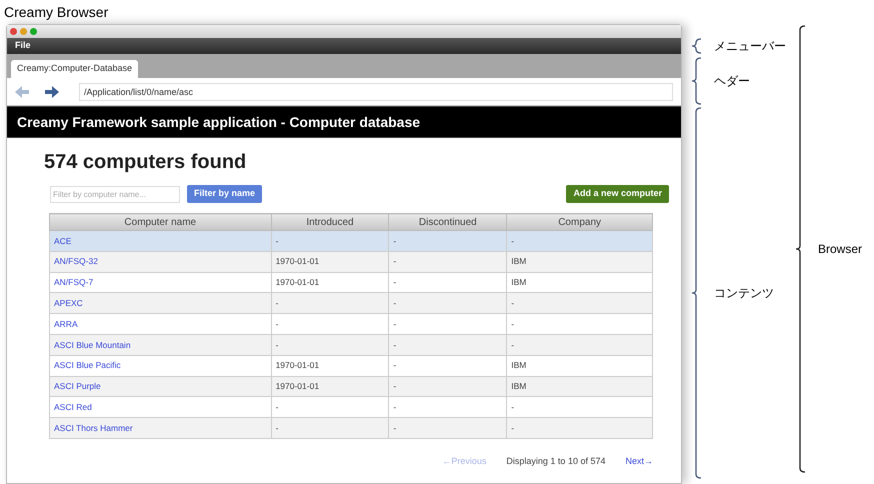 Image resolution: width=874 pixels, height=484 pixels. Describe the element at coordinates (161, 324) in the screenshot. I see `computer-link: ARRA` at that location.